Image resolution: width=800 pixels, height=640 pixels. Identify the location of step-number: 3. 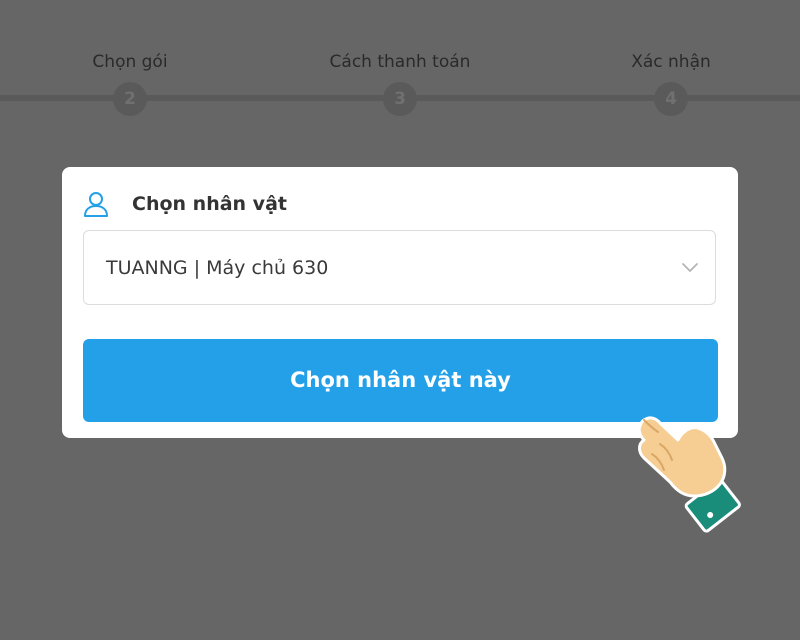
(400, 99).